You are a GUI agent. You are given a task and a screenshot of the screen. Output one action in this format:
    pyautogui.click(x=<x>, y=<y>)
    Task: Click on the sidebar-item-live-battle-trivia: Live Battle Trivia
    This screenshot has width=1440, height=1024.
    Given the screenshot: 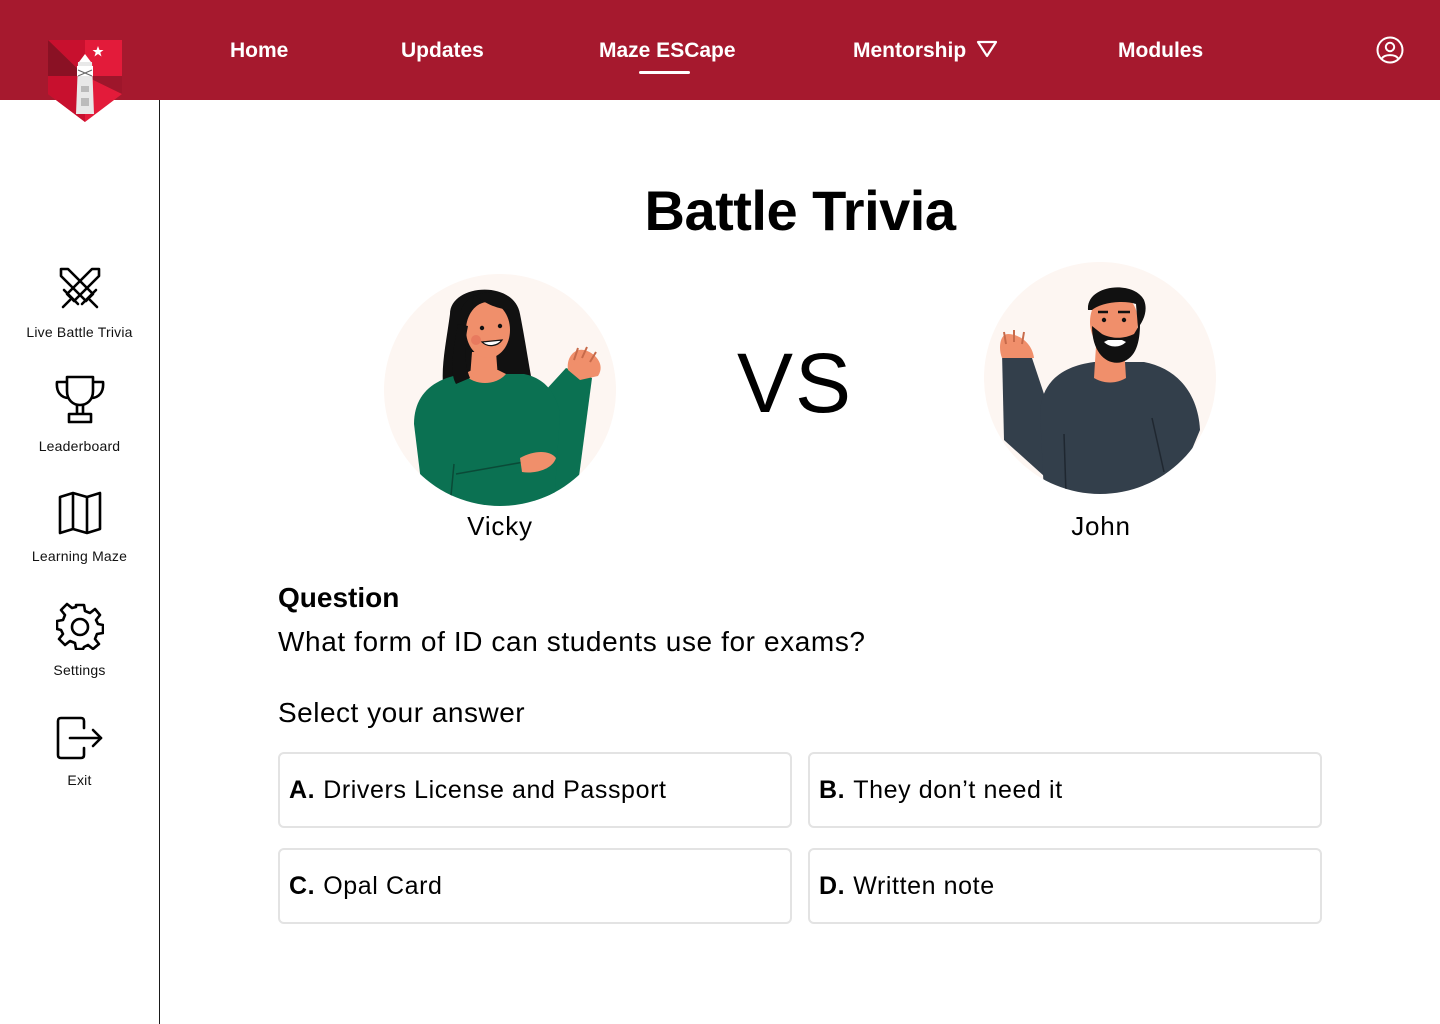 What is the action you would take?
    pyautogui.click(x=79, y=302)
    